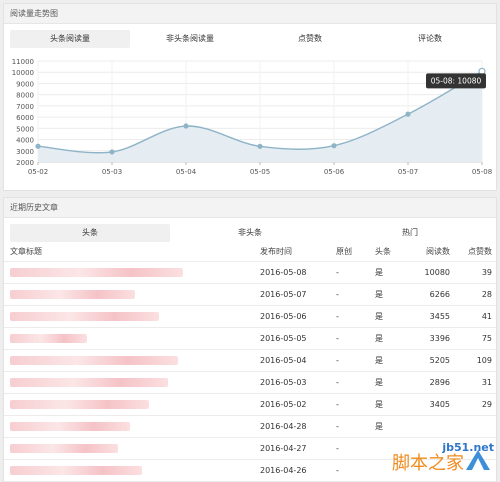 This screenshot has height=482, width=500. Describe the element at coordinates (23, 62) in the screenshot. I see `y-tick-label: 11000` at that location.